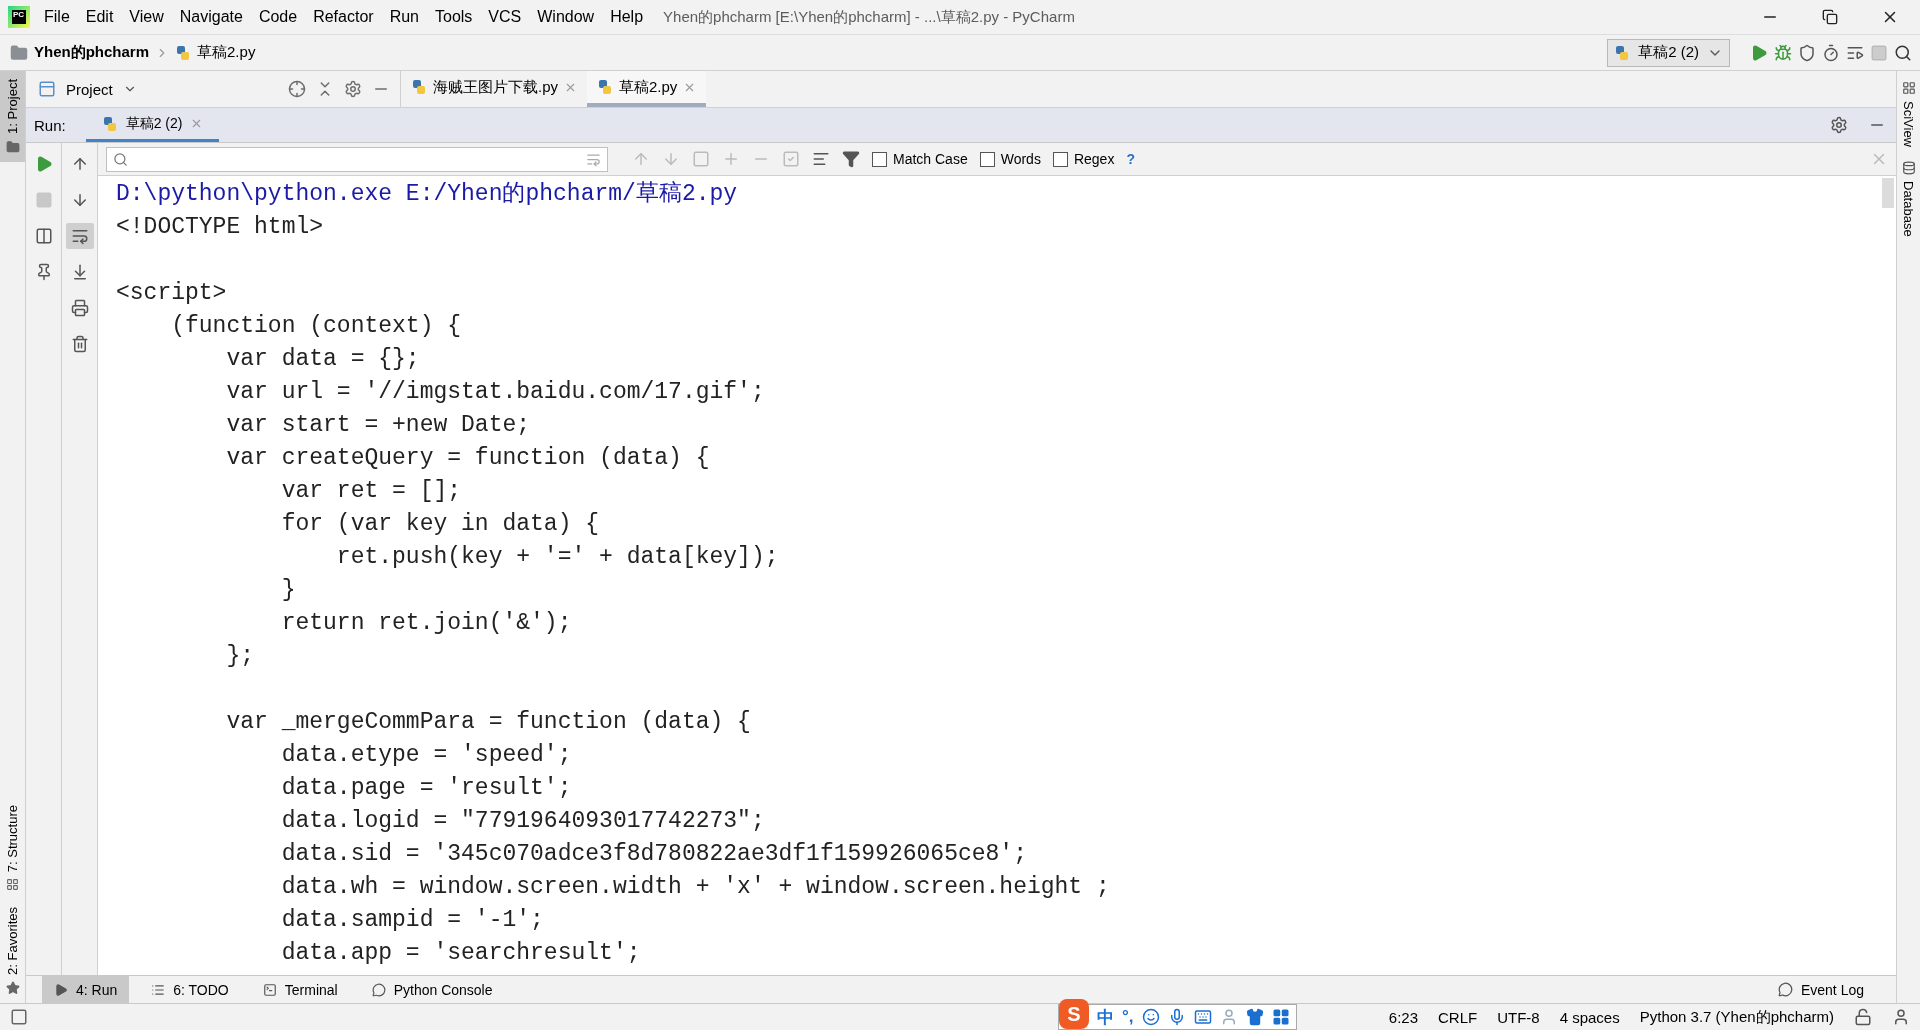 Image resolution: width=1920 pixels, height=1030 pixels. I want to click on play-icon, so click(61, 989).